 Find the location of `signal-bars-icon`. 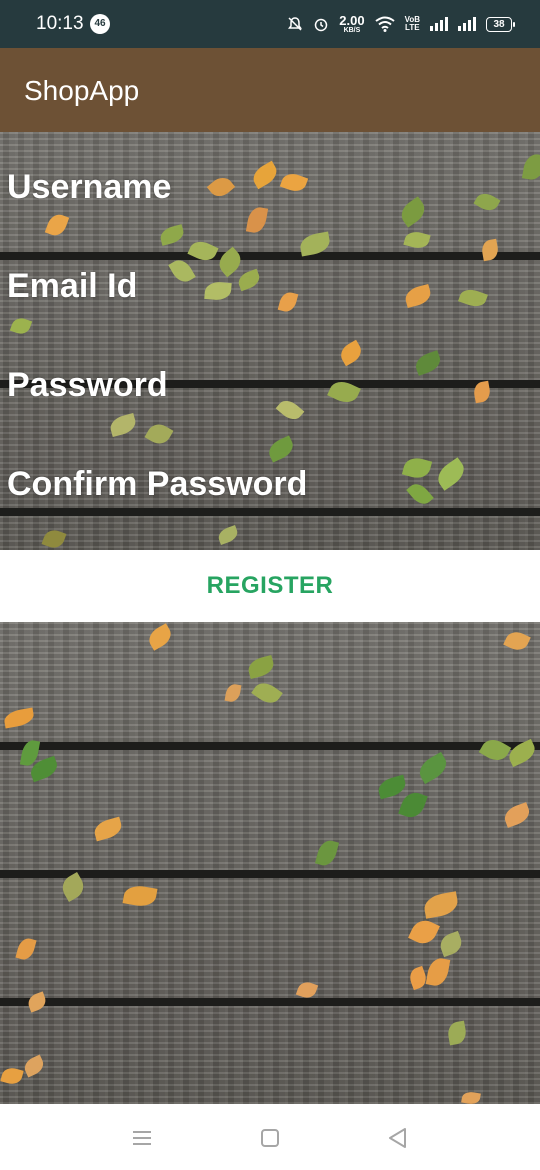

signal-bars-icon is located at coordinates (439, 24).